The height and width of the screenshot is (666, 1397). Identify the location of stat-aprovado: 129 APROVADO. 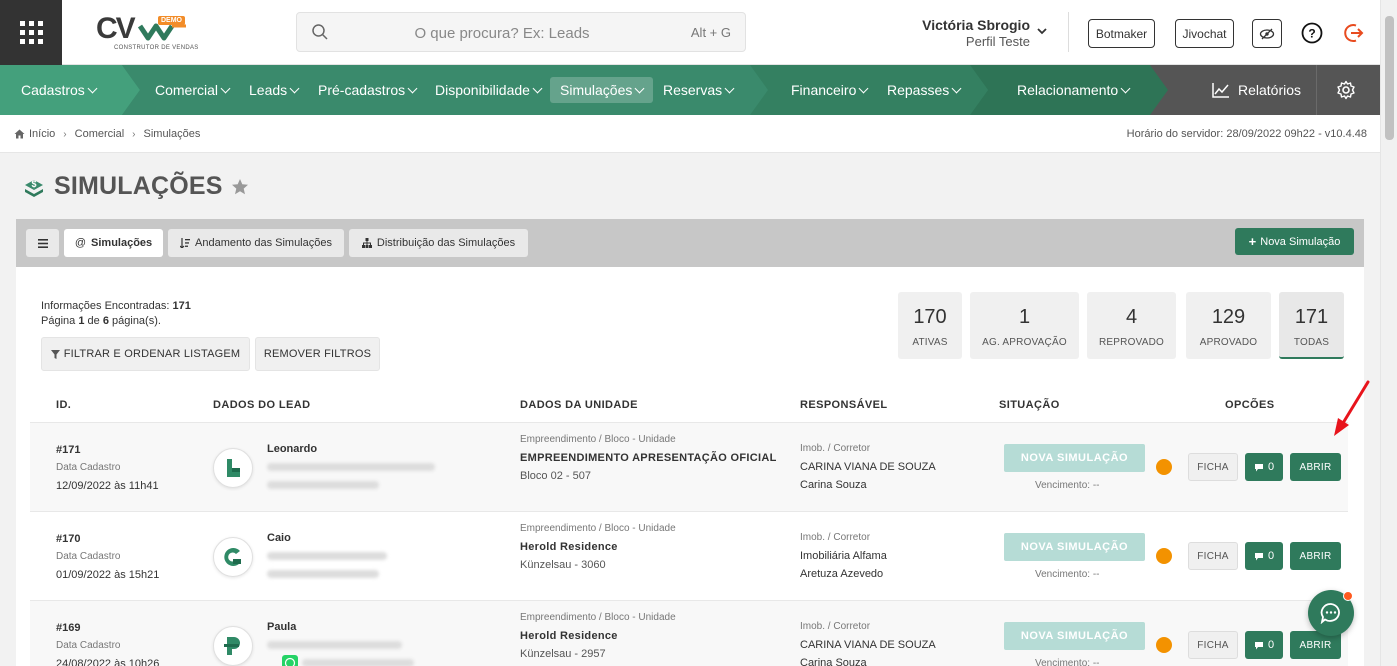
(1228, 325).